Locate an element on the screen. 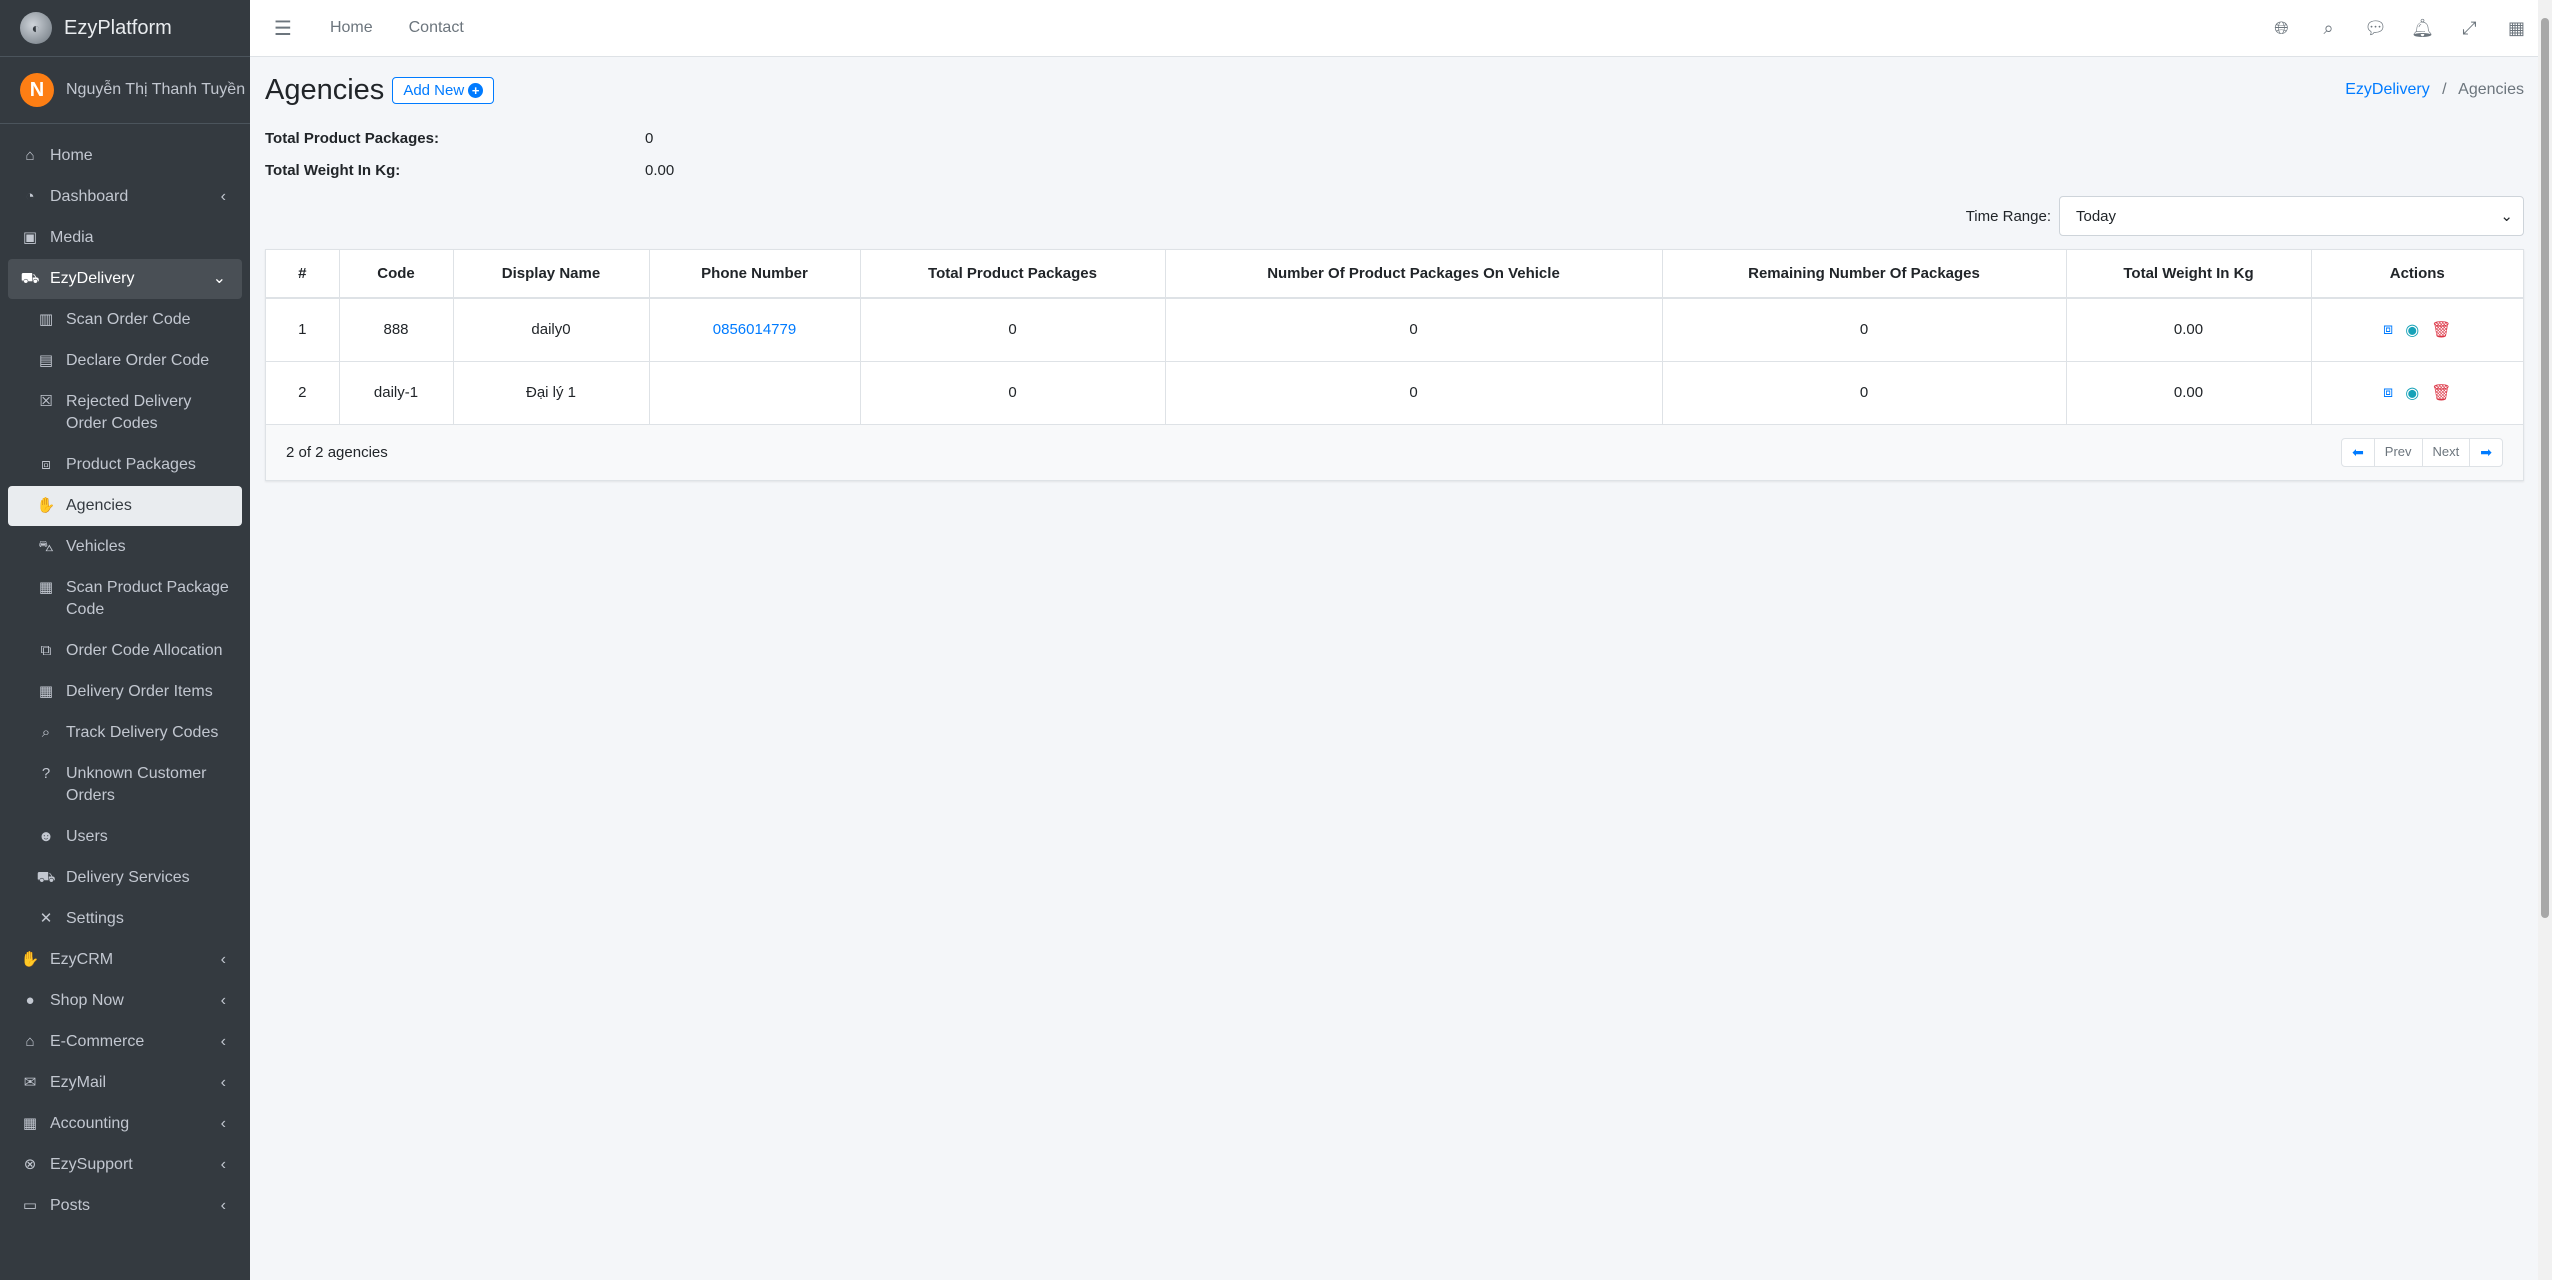 The width and height of the screenshot is (2552, 1280). sidebar-item-delivery-services: ⛟ Delivery Services is located at coordinates (125, 878).